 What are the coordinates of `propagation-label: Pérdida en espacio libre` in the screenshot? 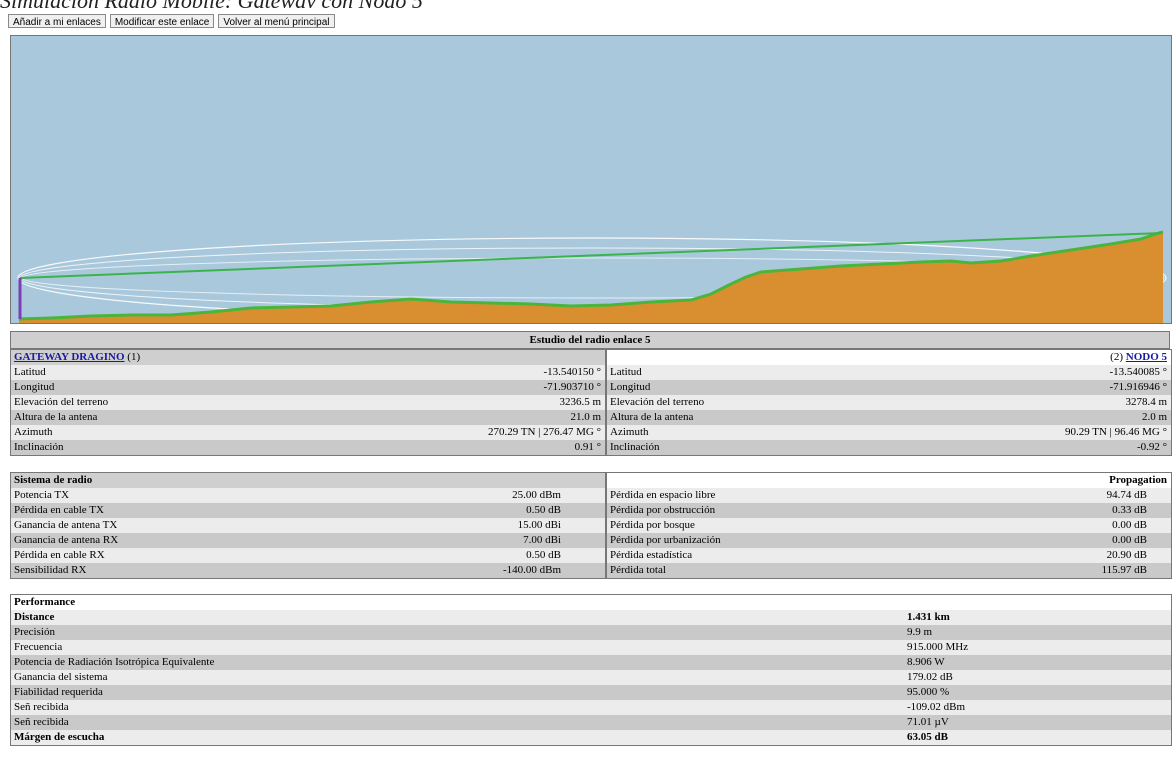 It's located at (663, 495).